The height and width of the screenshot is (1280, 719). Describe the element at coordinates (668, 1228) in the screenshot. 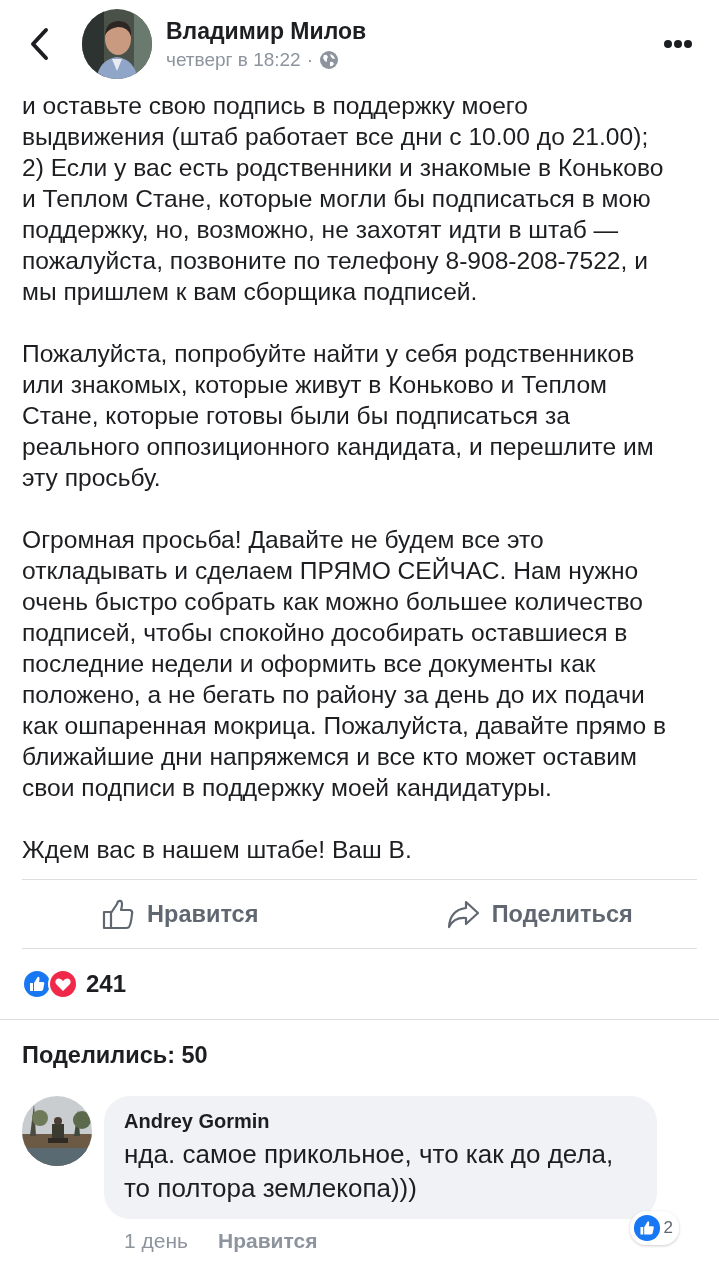

I see `like-count: 2` at that location.